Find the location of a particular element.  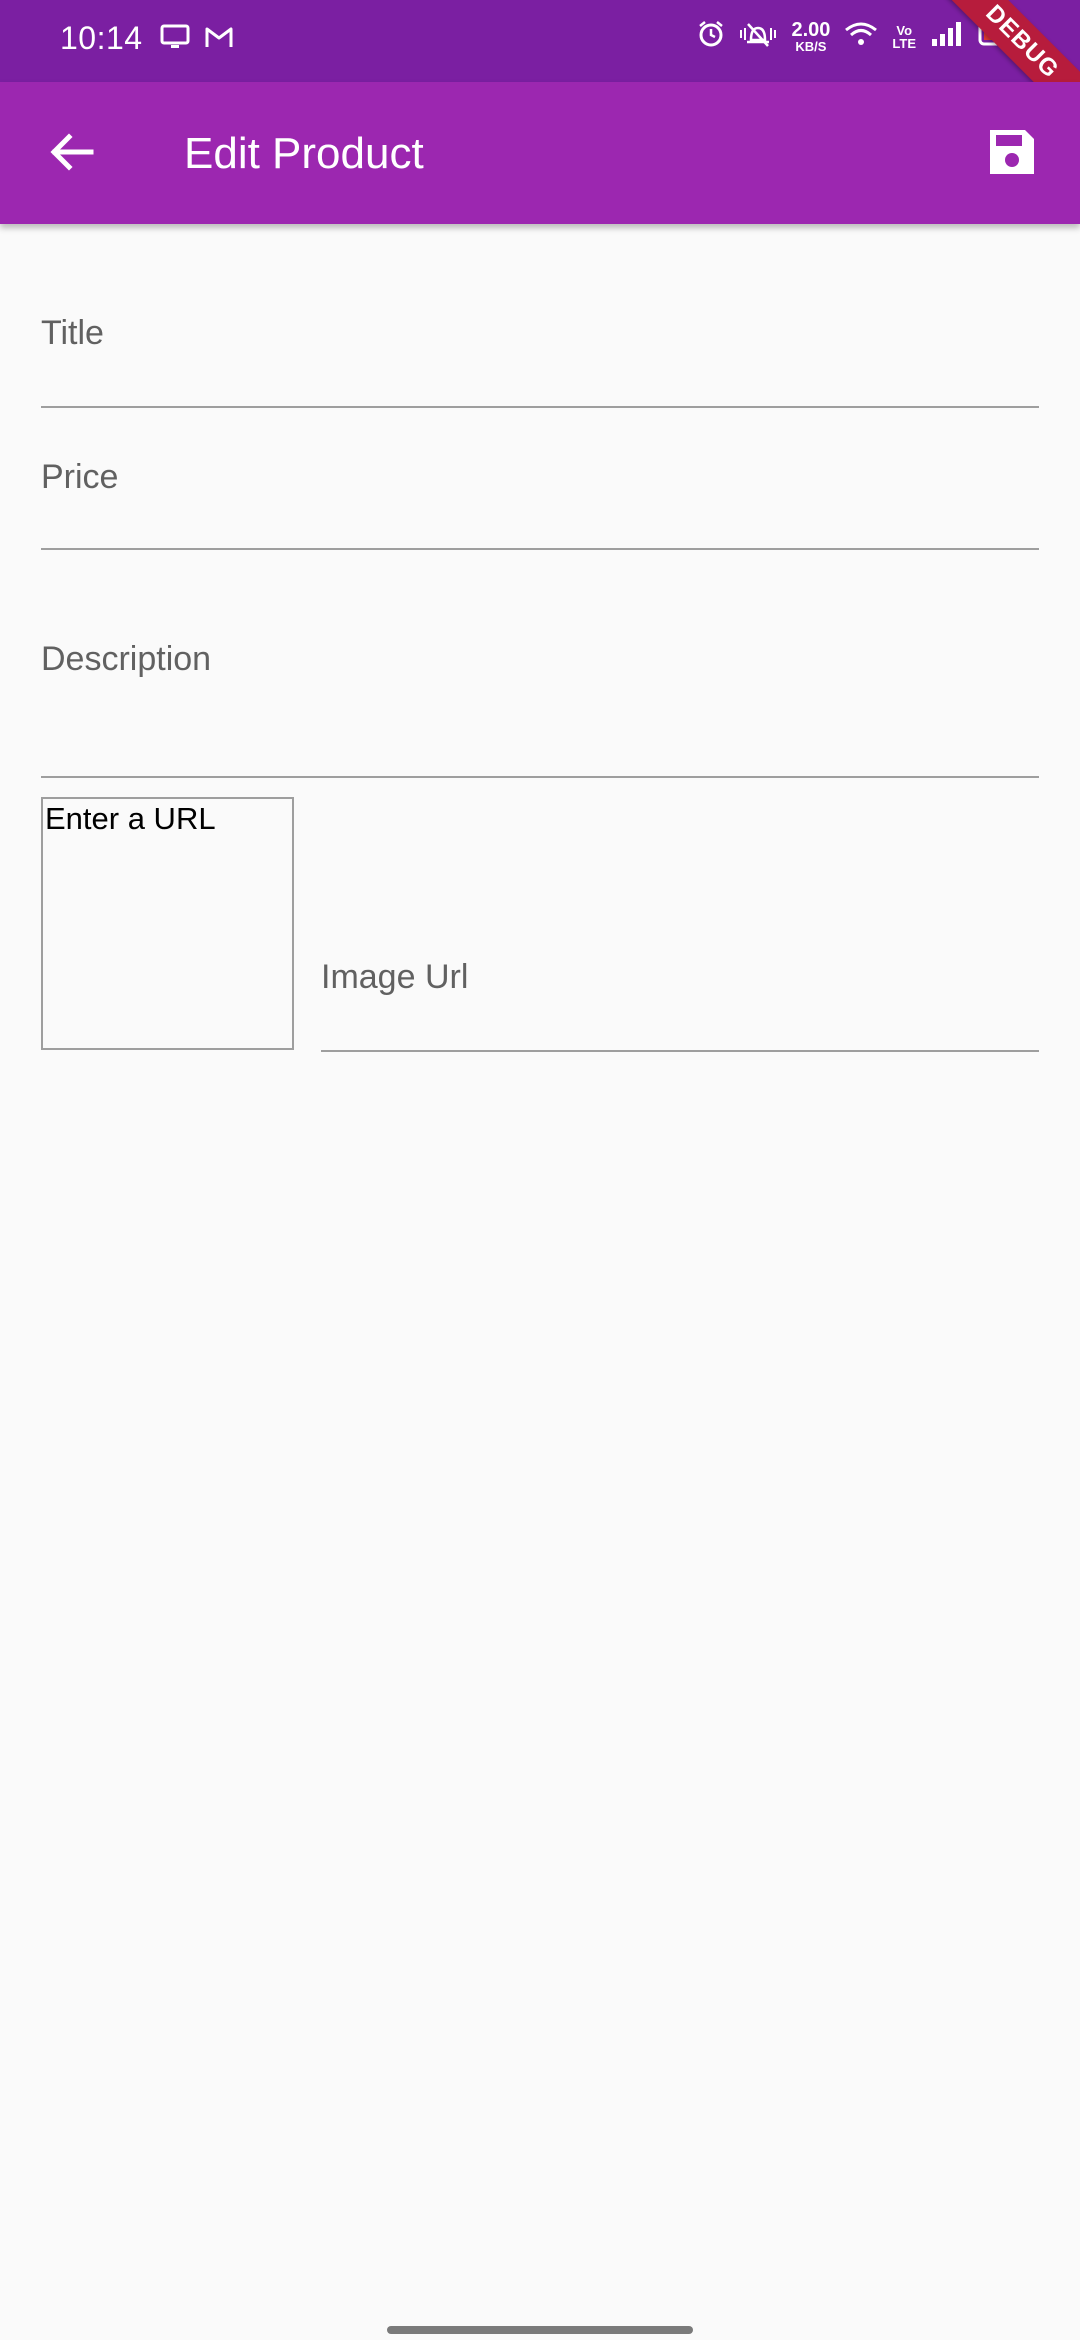

title-field: Title is located at coordinates (540, 315).